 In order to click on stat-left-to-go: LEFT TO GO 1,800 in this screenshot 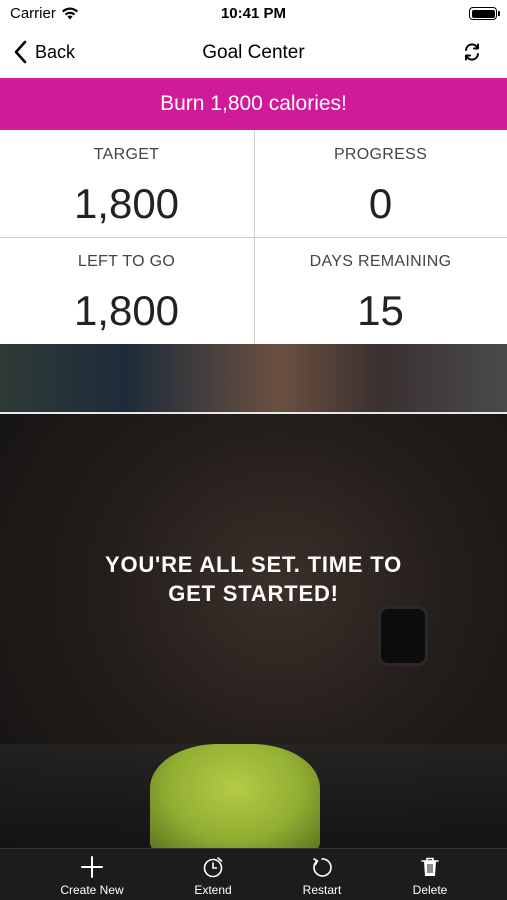, I will do `click(126, 290)`.